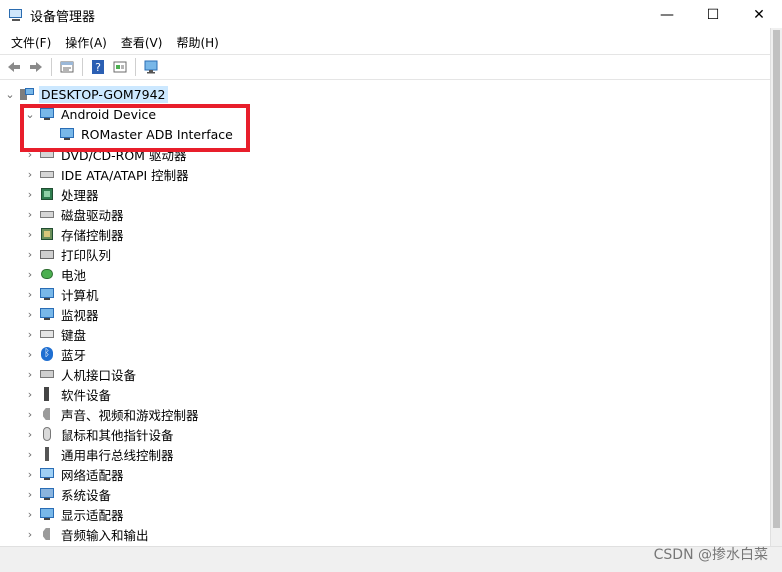 This screenshot has height=572, width=782. I want to click on highlight-box, so click(135, 128).